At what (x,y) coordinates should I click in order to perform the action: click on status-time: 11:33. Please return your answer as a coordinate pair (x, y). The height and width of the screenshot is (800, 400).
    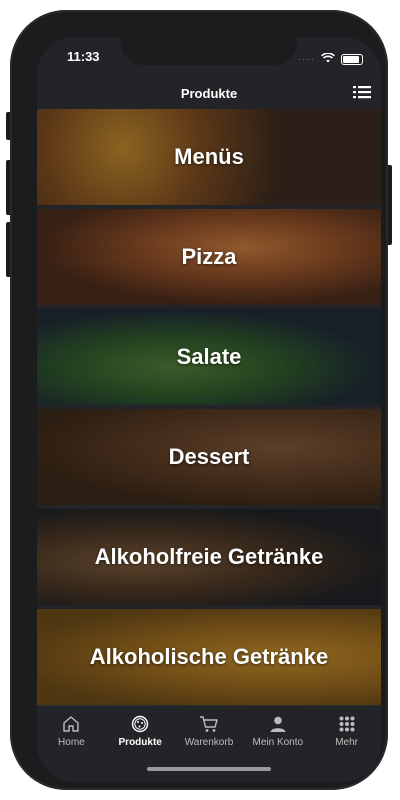
    Looking at the image, I should click on (83, 56).